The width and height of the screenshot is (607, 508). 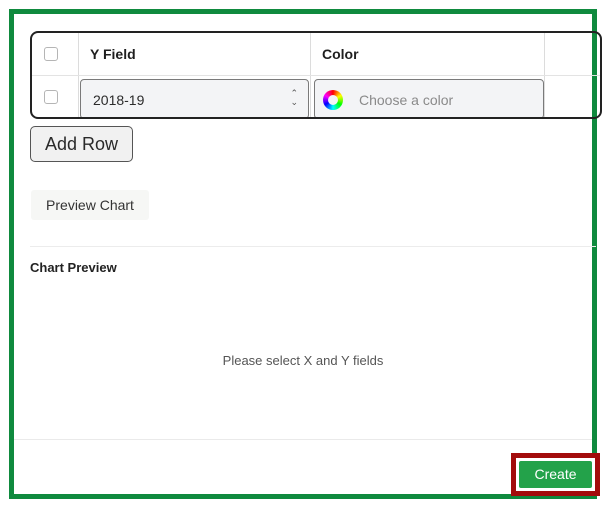 I want to click on header-divider, so click(x=316, y=75).